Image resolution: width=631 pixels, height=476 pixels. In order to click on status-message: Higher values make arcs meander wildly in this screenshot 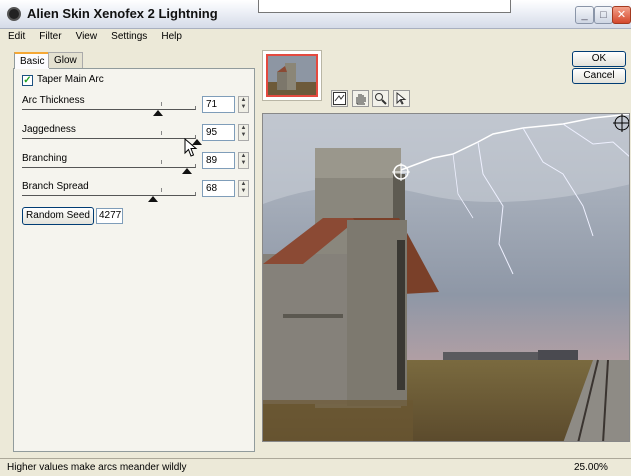, I will do `click(97, 467)`.